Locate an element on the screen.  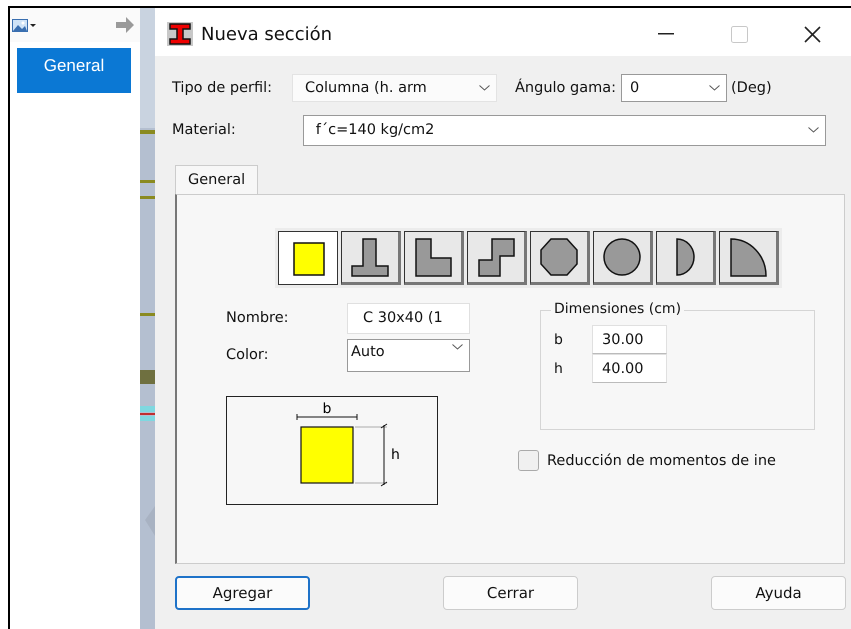
dimension-field: 30.00 is located at coordinates (629, 339).